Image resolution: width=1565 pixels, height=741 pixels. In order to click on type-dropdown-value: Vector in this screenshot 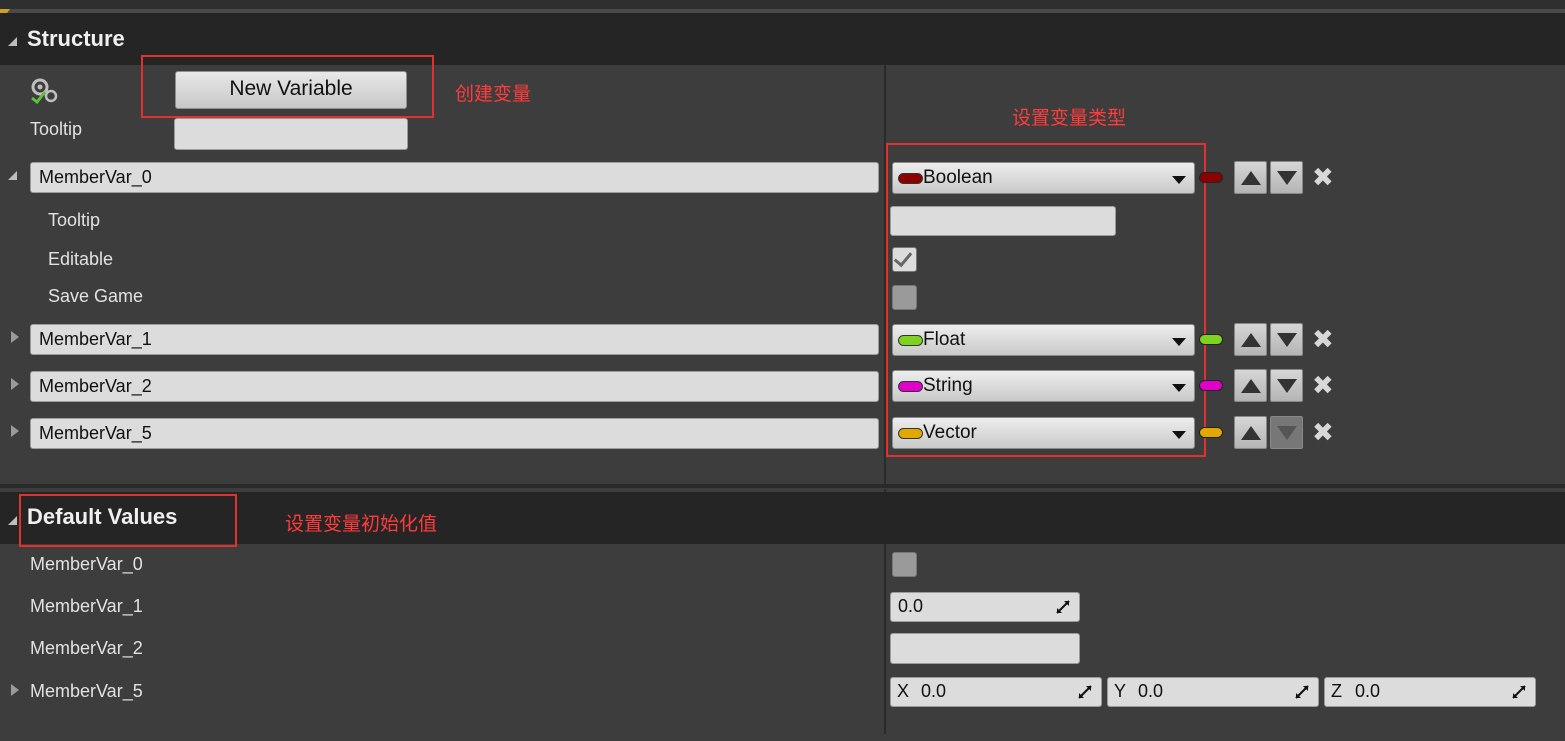, I will do `click(950, 432)`.